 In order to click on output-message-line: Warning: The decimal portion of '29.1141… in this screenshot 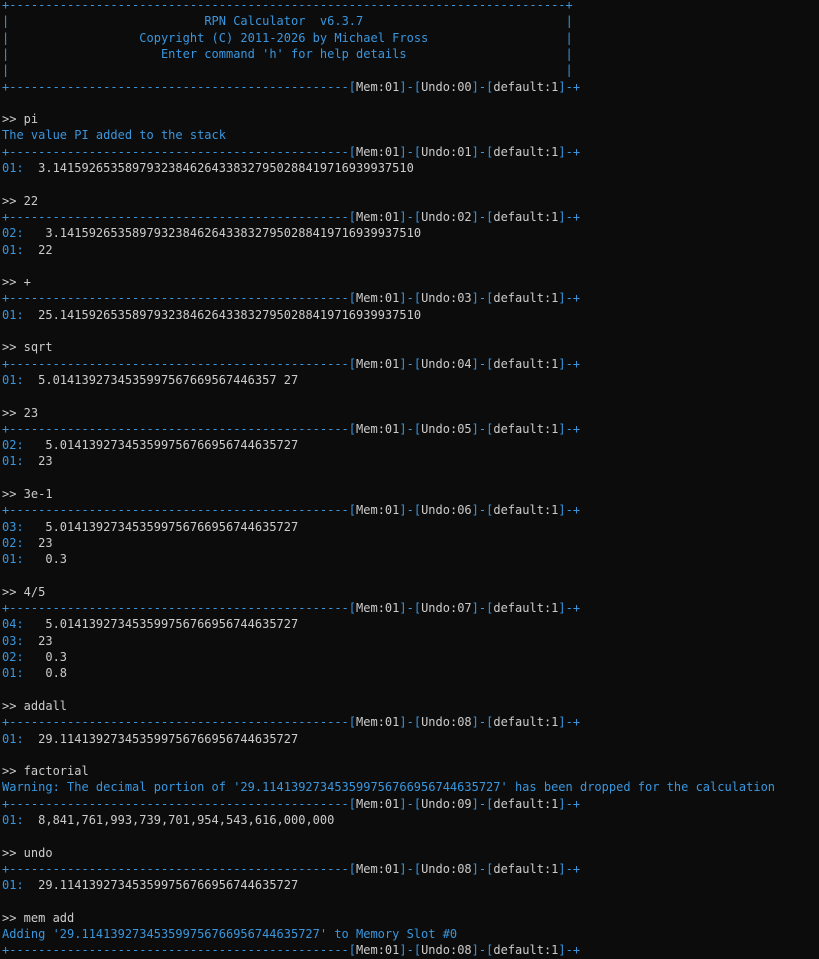, I will do `click(388, 787)`.